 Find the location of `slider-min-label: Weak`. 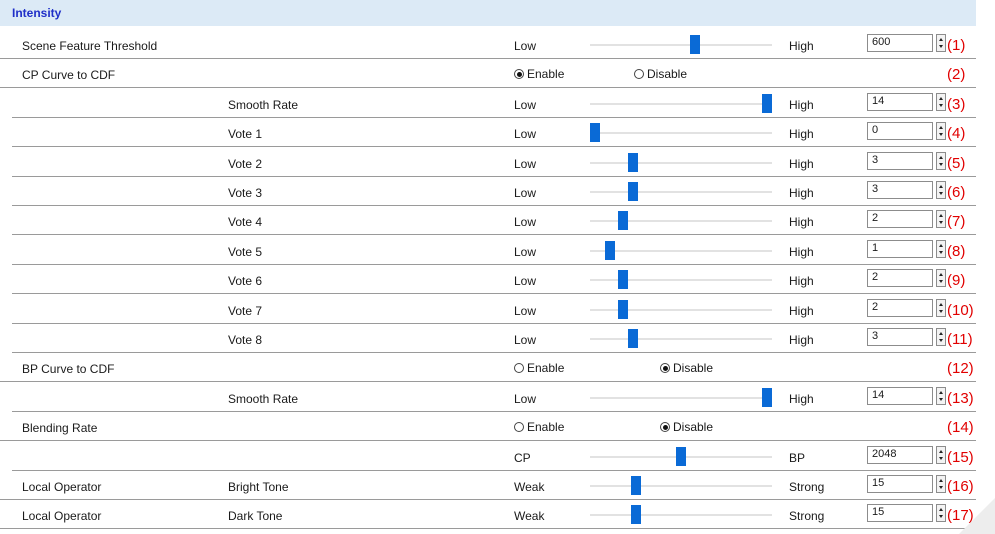

slider-min-label: Weak is located at coordinates (529, 516).